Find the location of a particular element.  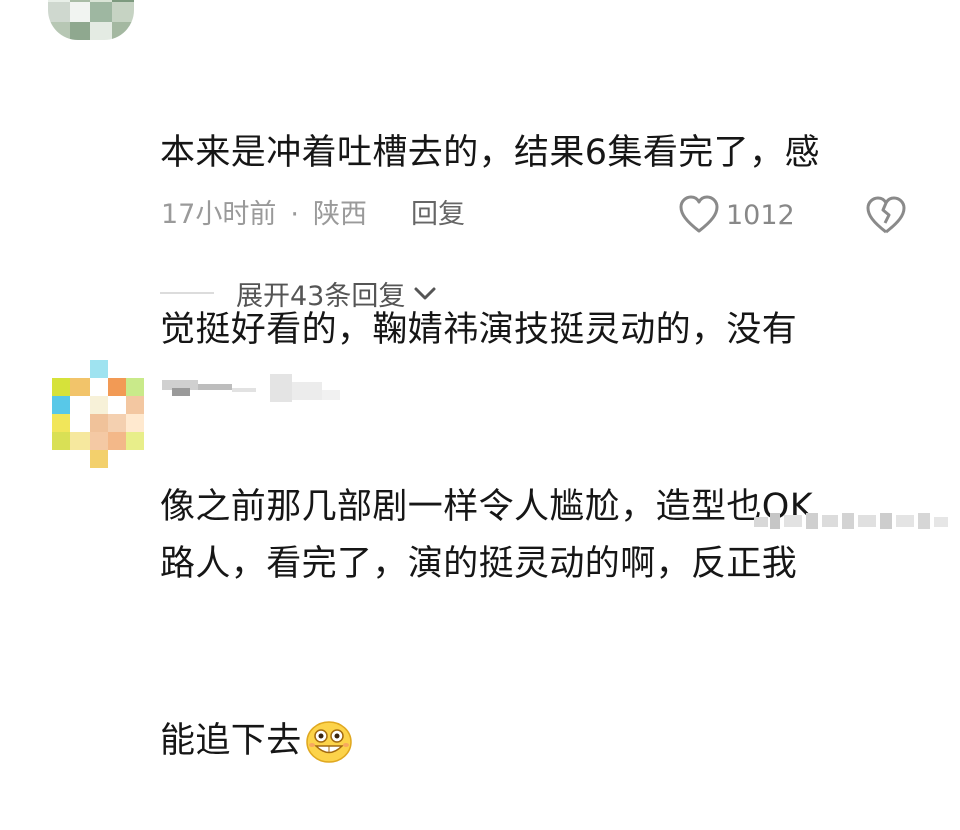

comment-line: 能追下去 is located at coordinates (540, 741).